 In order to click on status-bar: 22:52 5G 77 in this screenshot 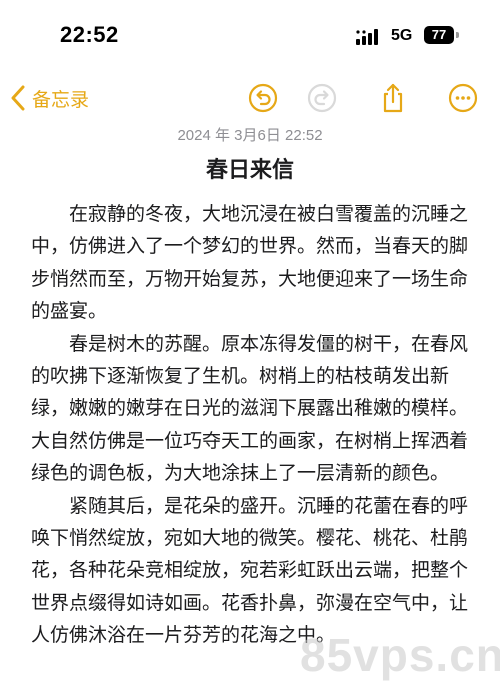, I will do `click(250, 36)`.